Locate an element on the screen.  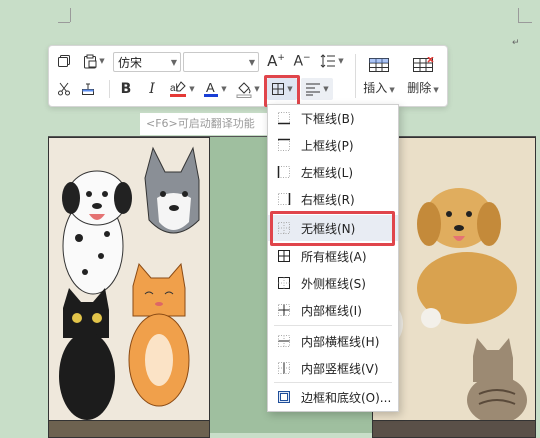
bold-icon: B is located at coordinates (126, 89).